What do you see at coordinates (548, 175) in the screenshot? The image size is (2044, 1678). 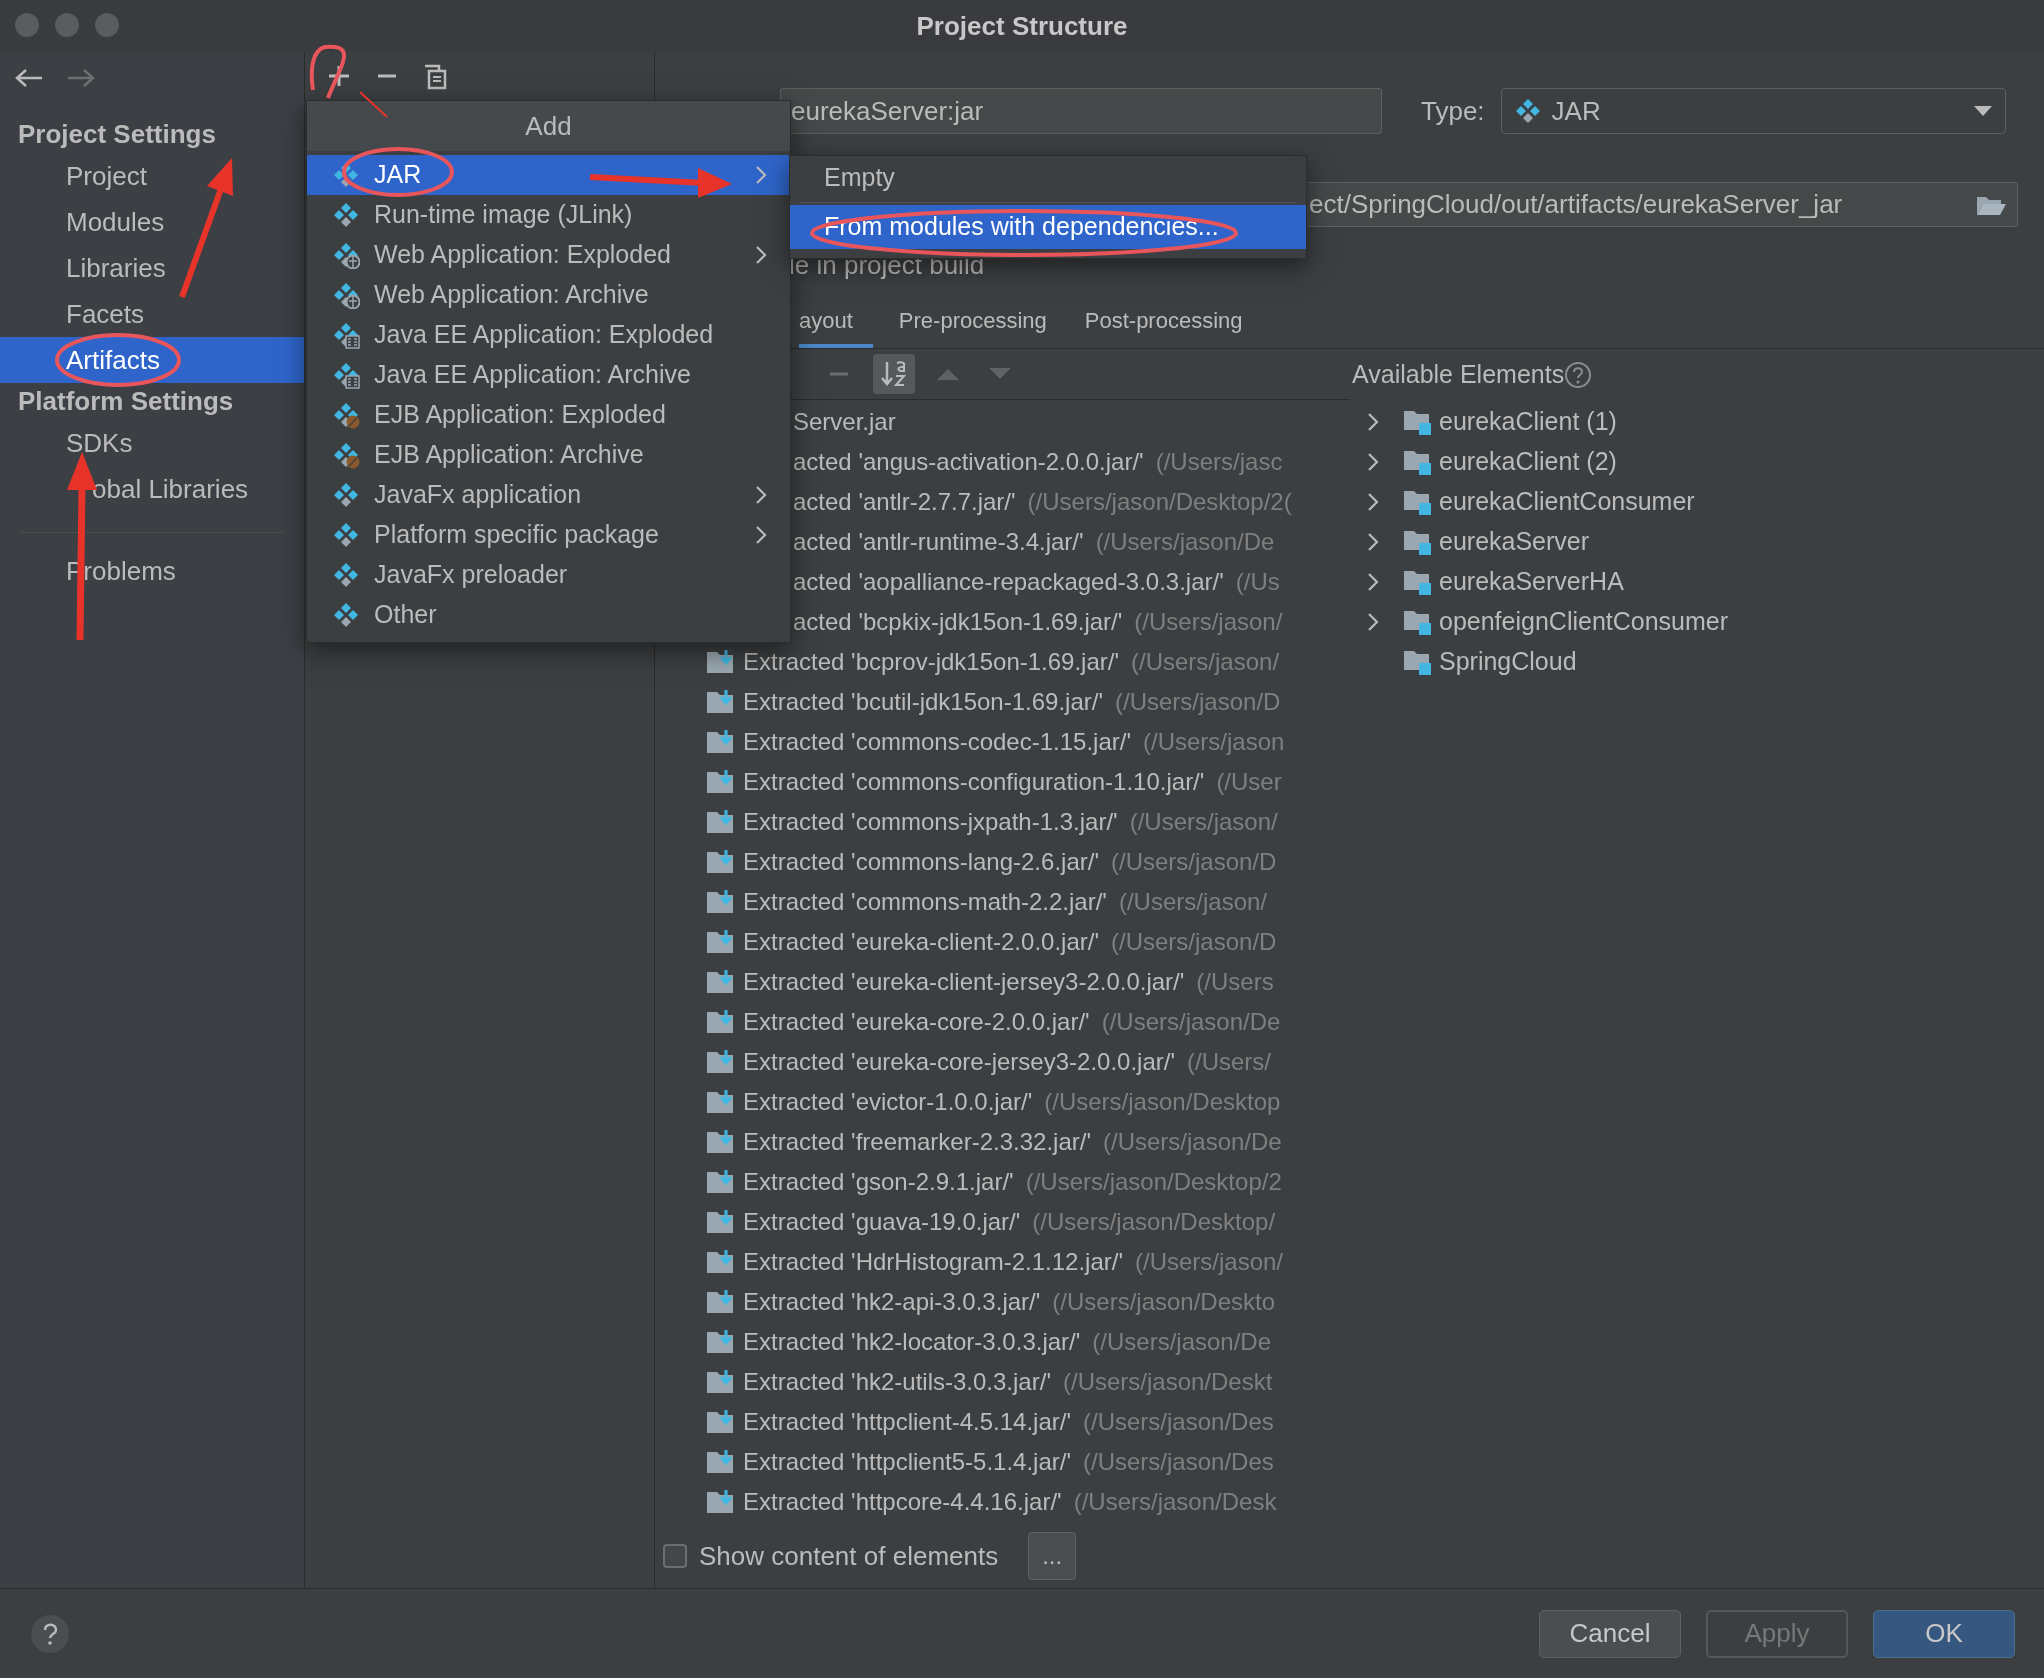 I see `menu-item: JAR` at bounding box center [548, 175].